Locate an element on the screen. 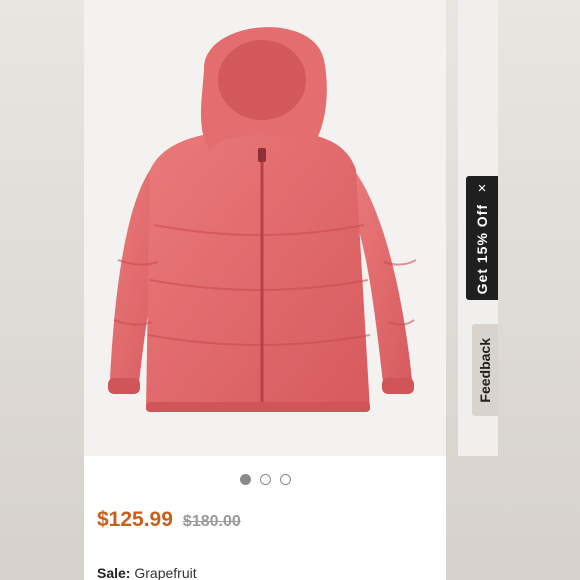 This screenshot has width=580, height=580. feedback-button: Feedback is located at coordinates (485, 370).